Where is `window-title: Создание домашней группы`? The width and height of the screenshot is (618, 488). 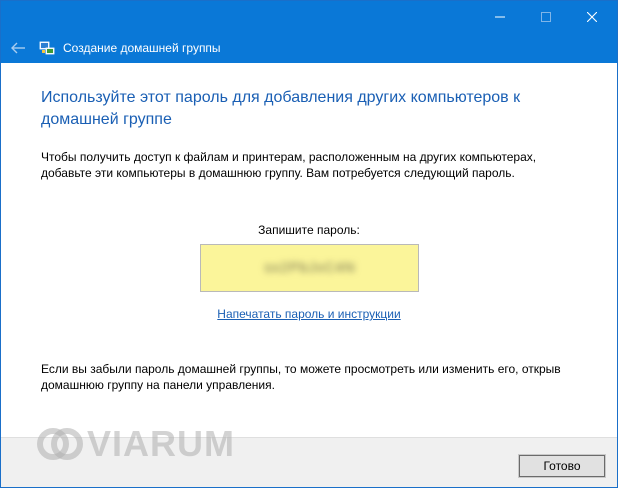 window-title: Создание домашней группы is located at coordinates (142, 48).